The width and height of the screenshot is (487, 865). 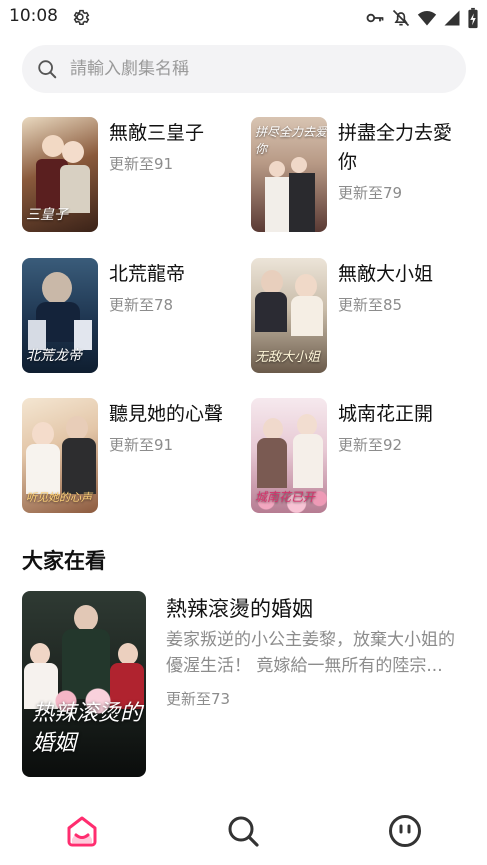 What do you see at coordinates (60, 455) in the screenshot?
I see `drama-poster: 听见她的心声` at bounding box center [60, 455].